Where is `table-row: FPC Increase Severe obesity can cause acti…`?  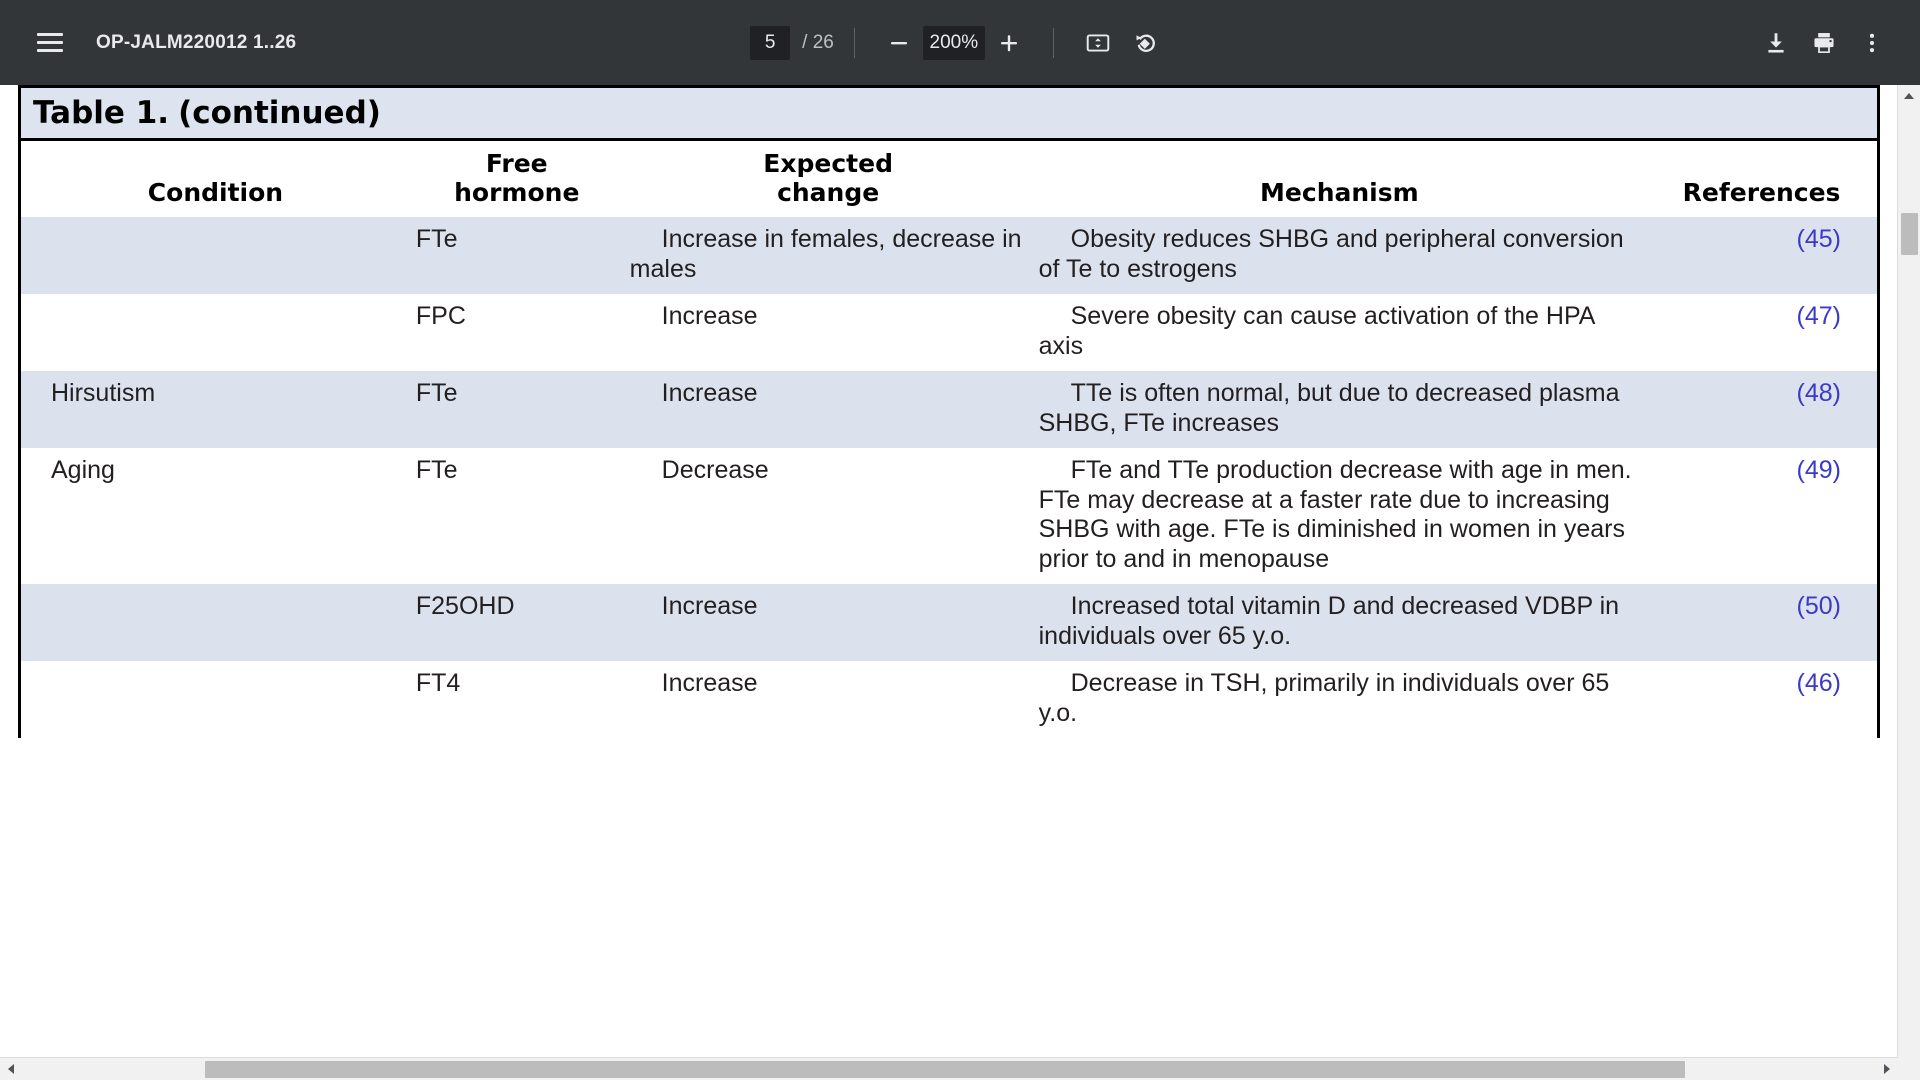 table-row: FPC Increase Severe obesity can cause acti… is located at coordinates (949, 332).